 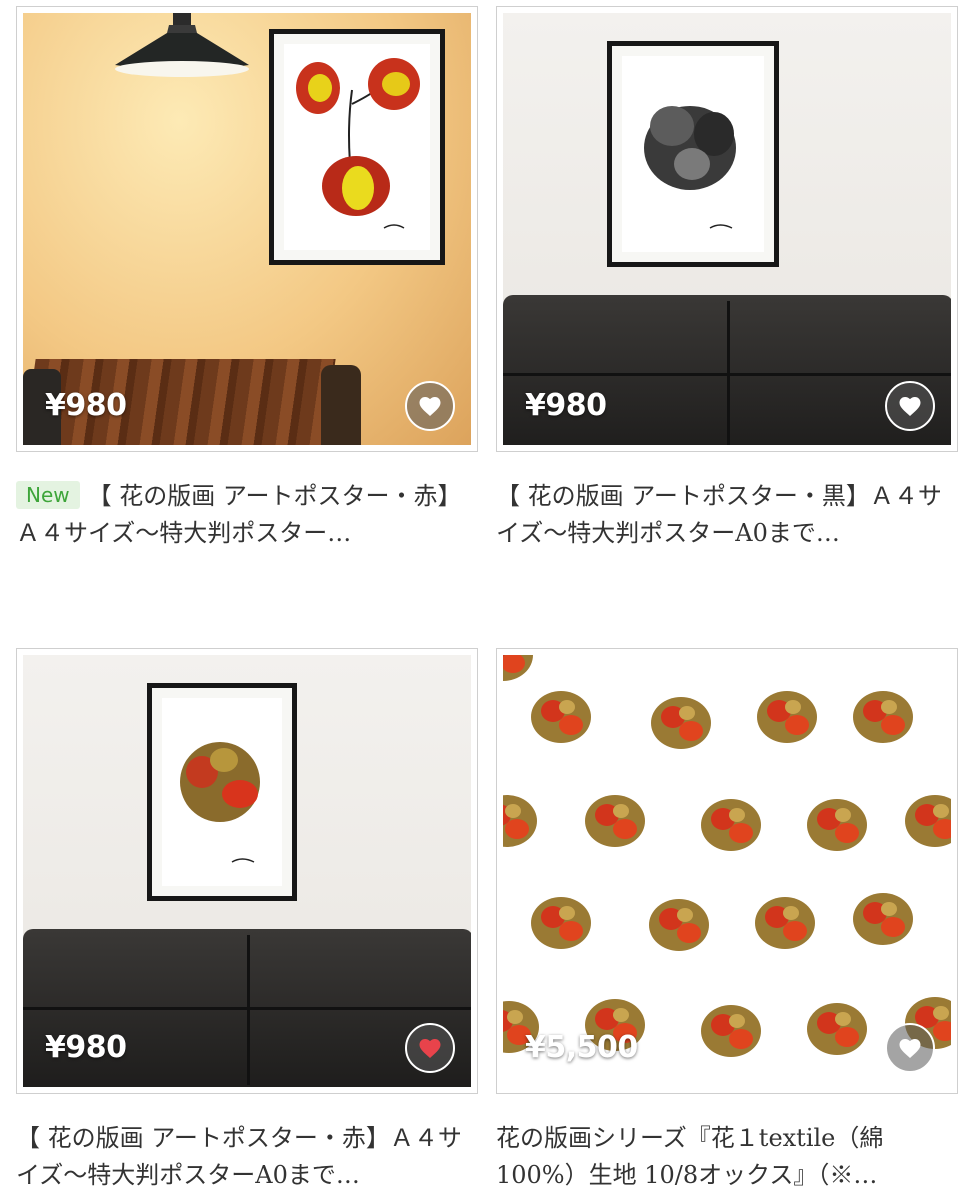 I want to click on chair-right, so click(x=341, y=405).